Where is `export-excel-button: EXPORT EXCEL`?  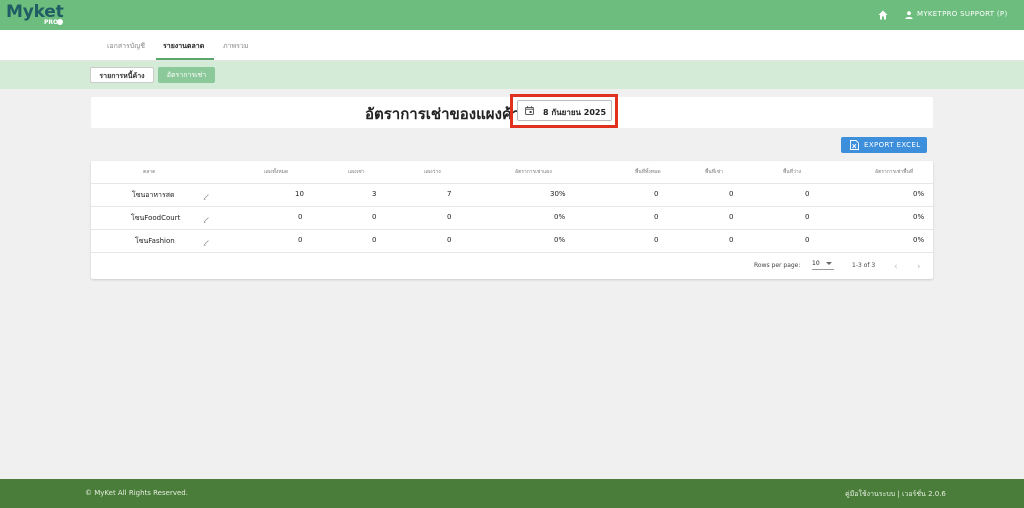 export-excel-button: EXPORT EXCEL is located at coordinates (884, 145).